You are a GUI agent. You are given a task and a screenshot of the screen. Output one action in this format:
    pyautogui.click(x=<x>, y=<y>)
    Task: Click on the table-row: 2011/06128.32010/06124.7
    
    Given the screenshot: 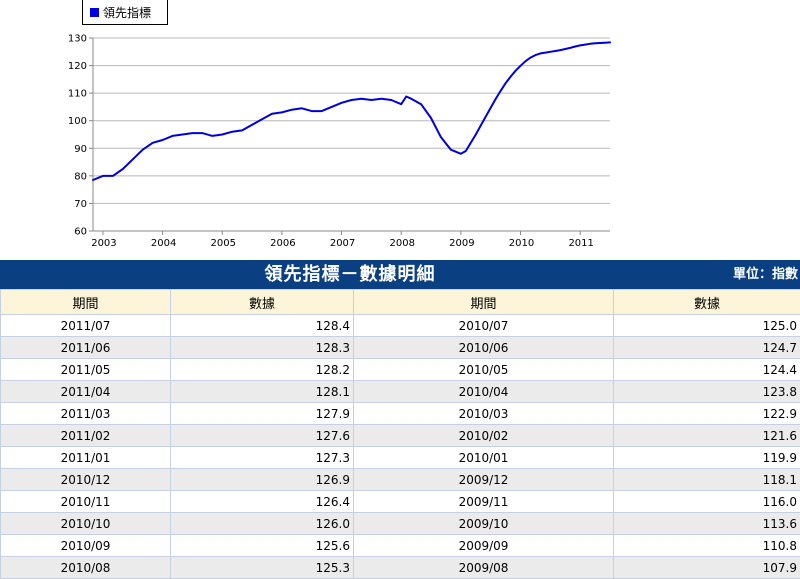 What is the action you would take?
    pyautogui.click(x=400, y=348)
    